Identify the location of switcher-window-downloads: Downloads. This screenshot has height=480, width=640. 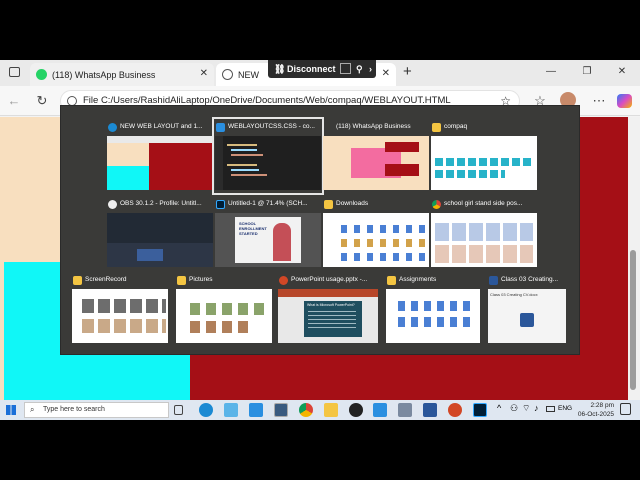
(376, 233).